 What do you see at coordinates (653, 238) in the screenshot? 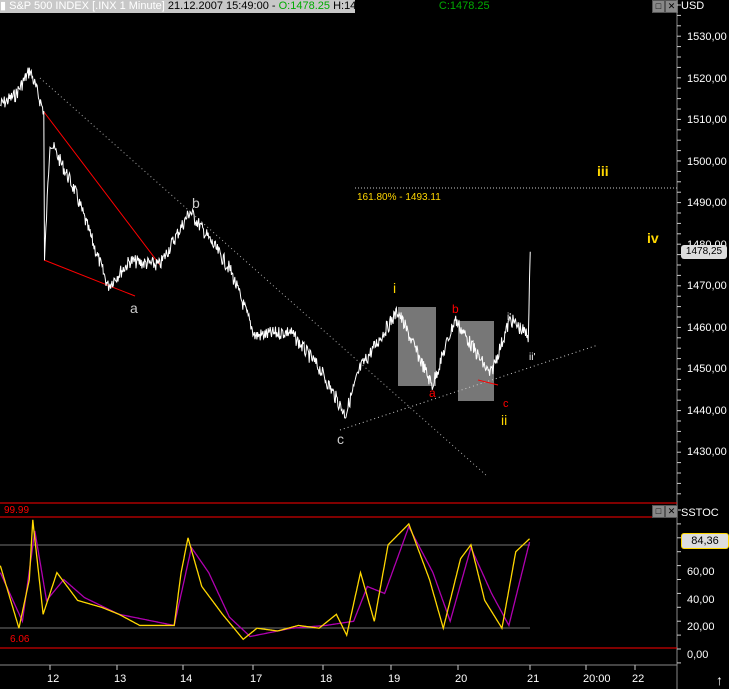
I see `wave-label-iv: iv` at bounding box center [653, 238].